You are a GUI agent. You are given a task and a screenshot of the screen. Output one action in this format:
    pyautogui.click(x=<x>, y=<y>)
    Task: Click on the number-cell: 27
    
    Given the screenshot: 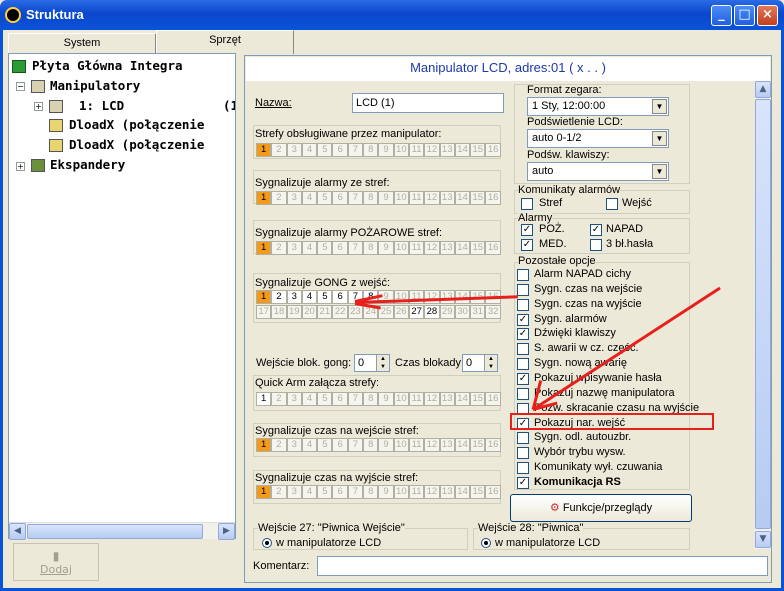 What is the action you would take?
    pyautogui.click(x=416, y=312)
    